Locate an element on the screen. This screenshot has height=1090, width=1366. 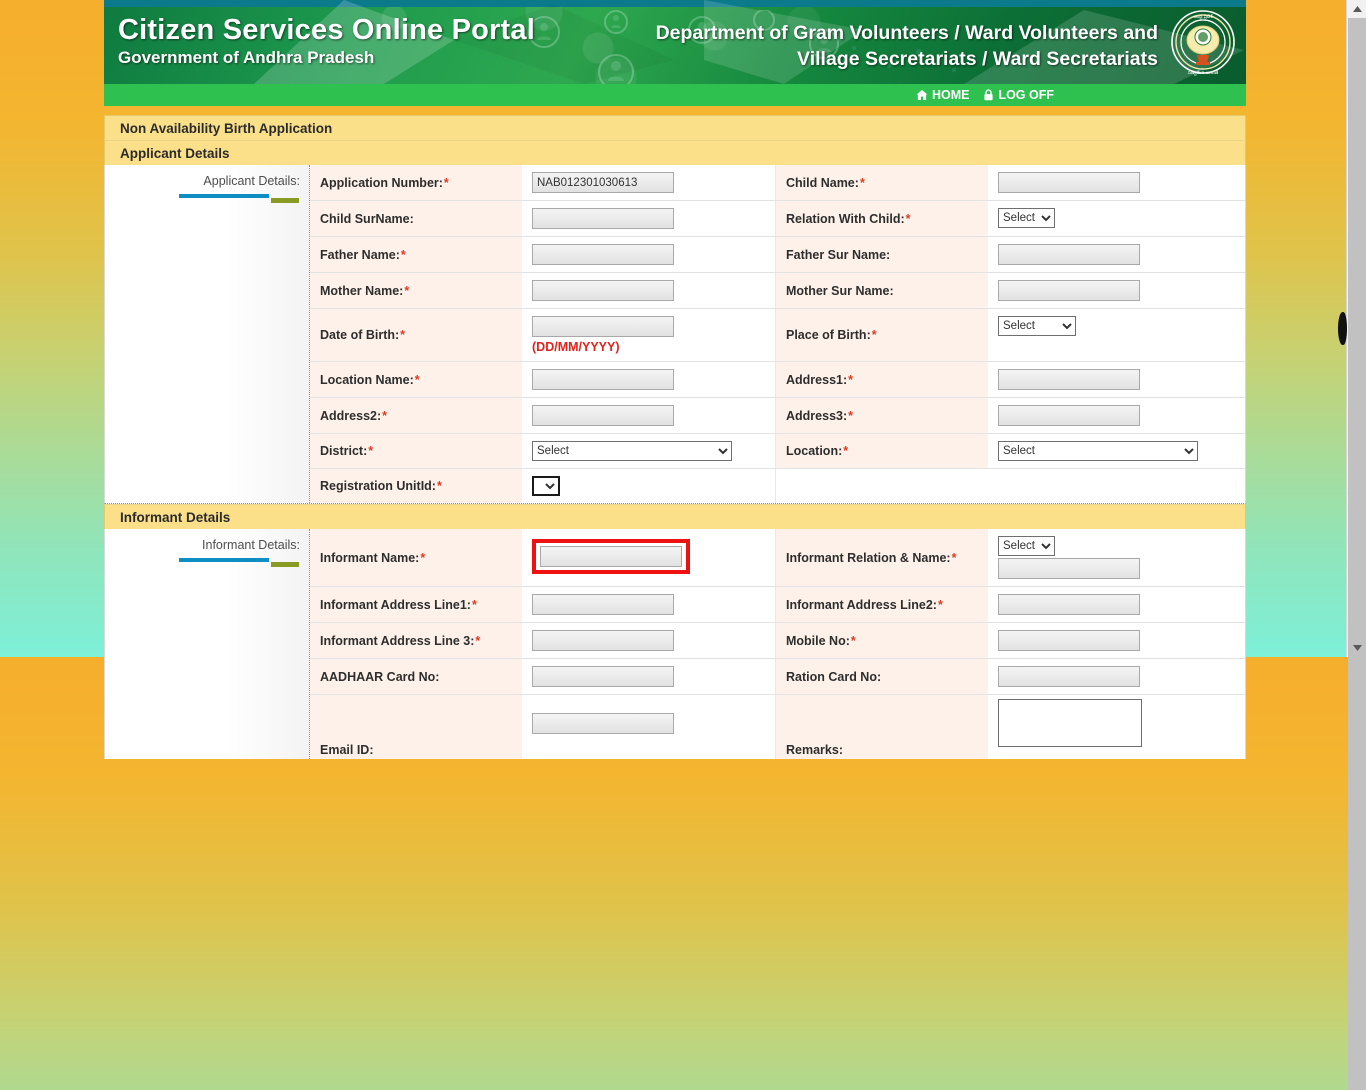
svg-text: ఆంధ్ర ప్రదేశ్ is located at coordinates (1203, 17).